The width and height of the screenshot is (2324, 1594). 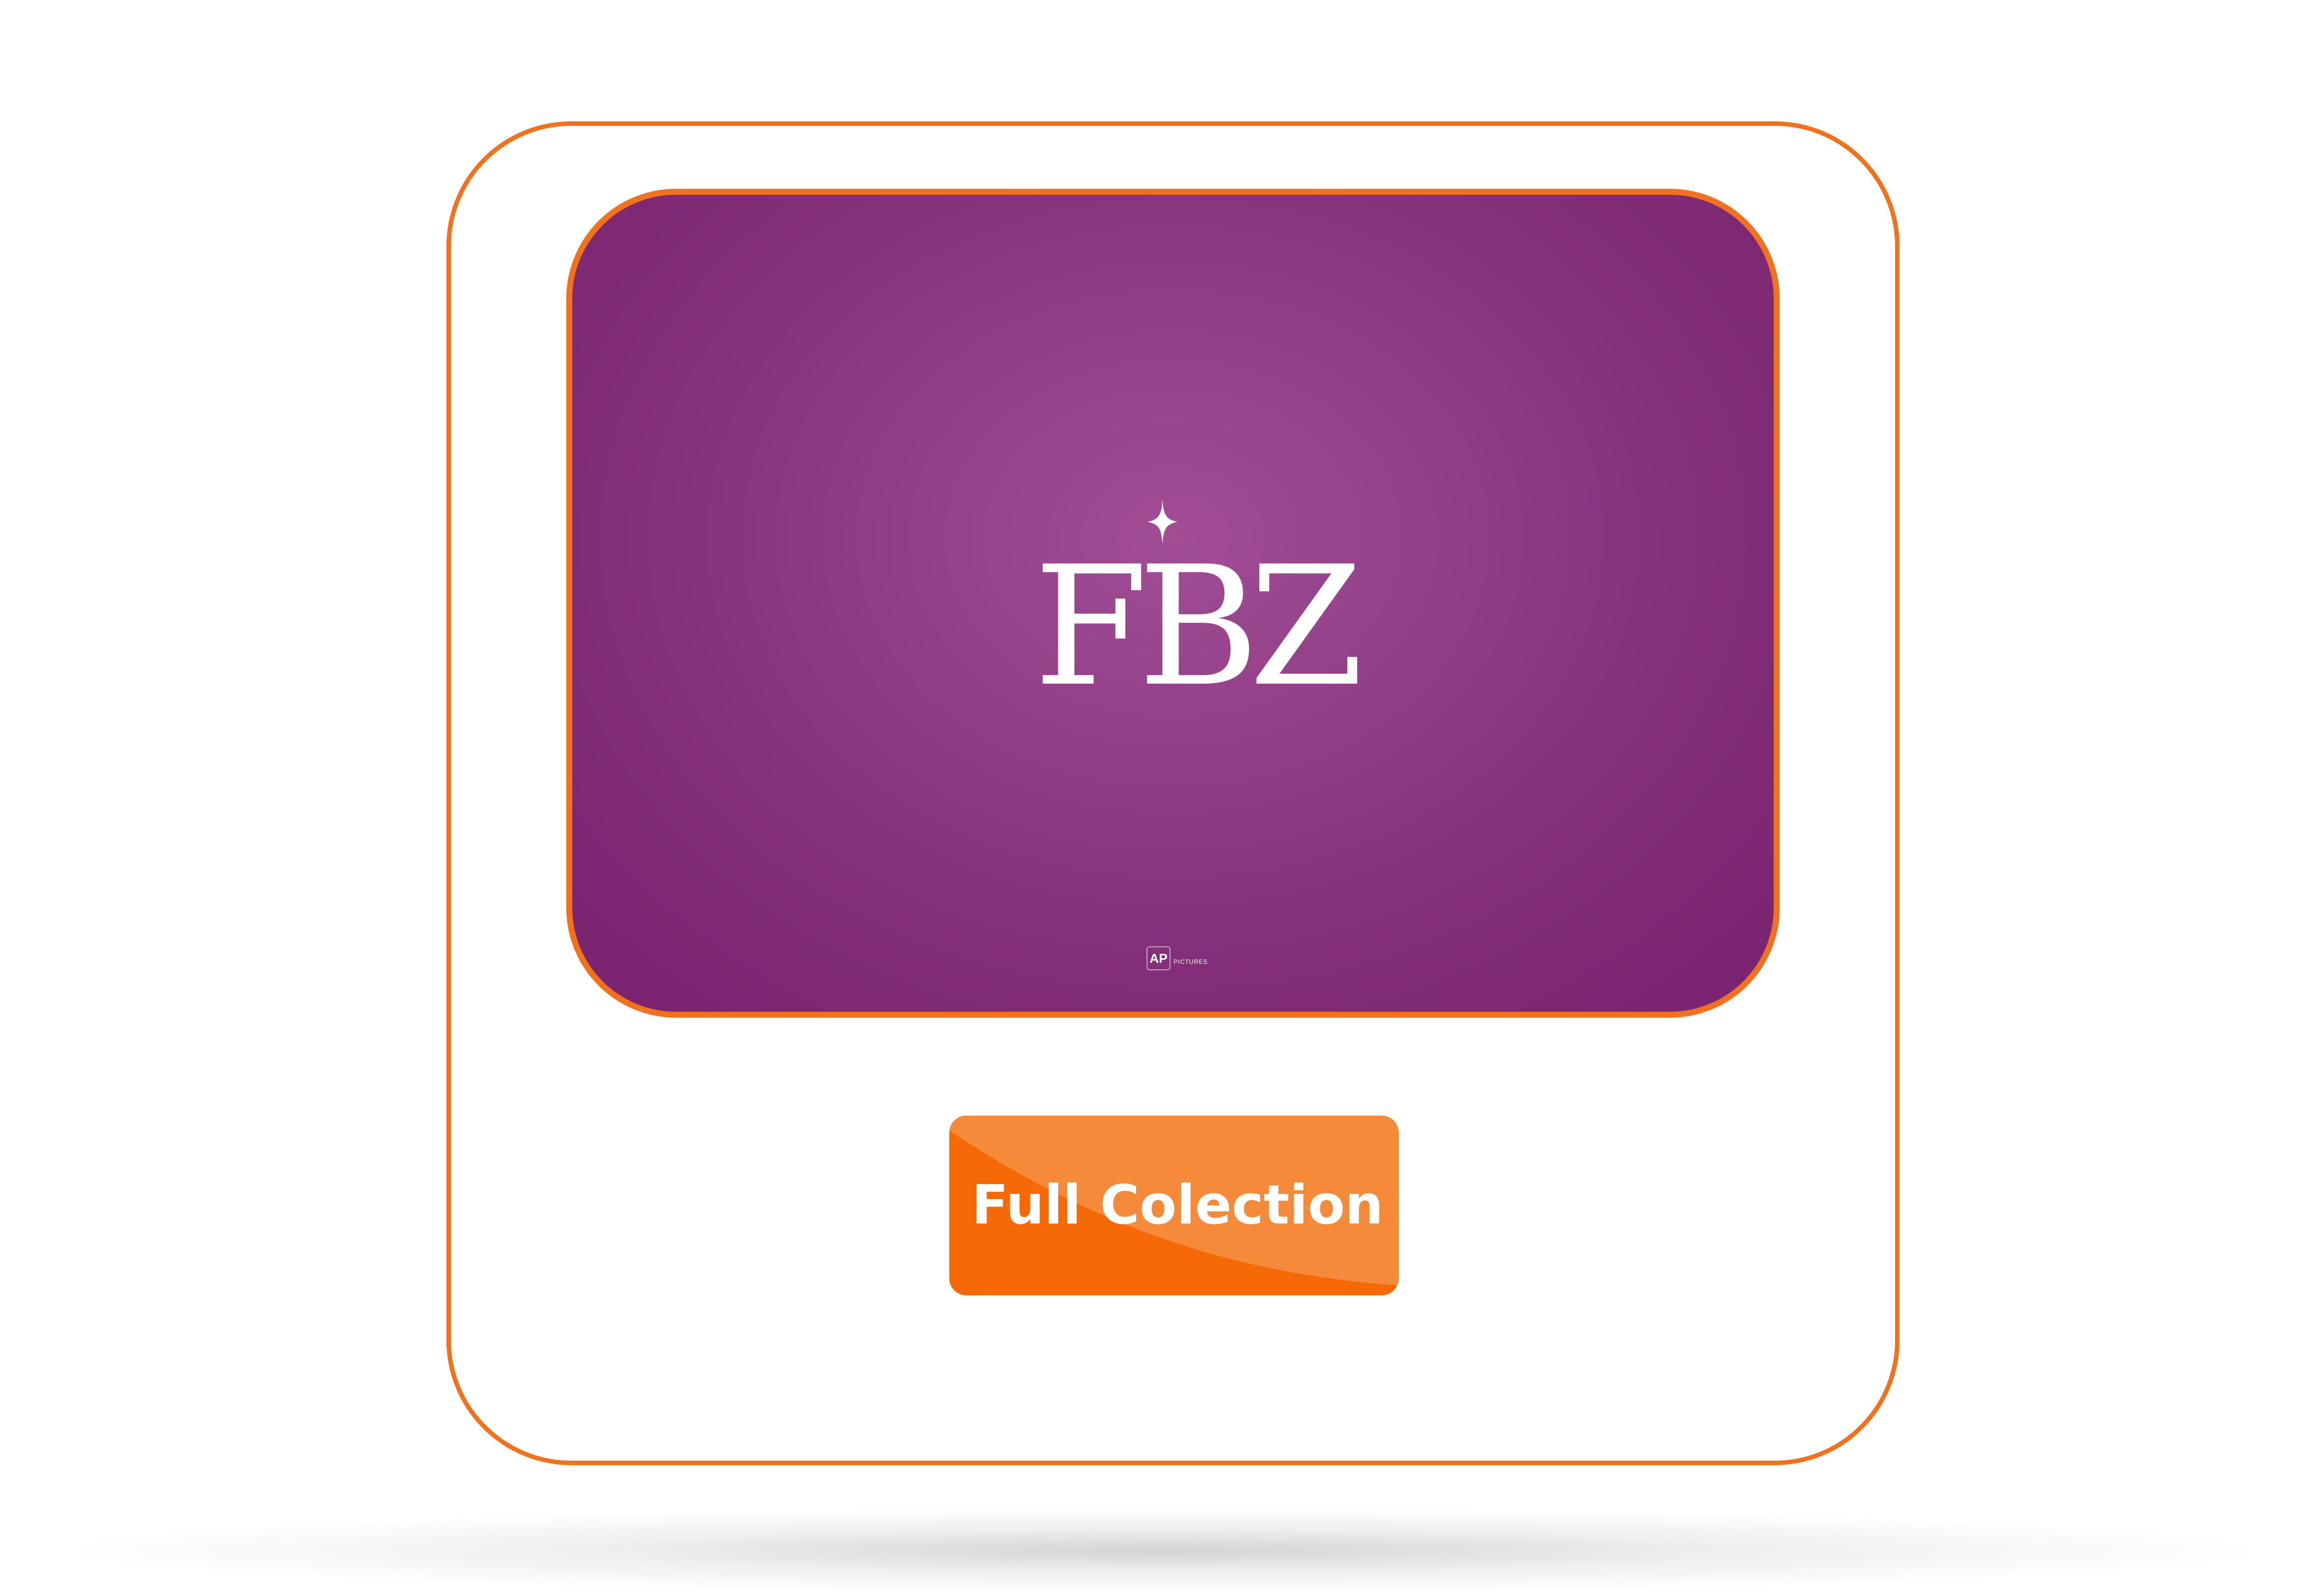 What do you see at coordinates (1190, 961) in the screenshot?
I see `watermark-sub: PICTURES` at bounding box center [1190, 961].